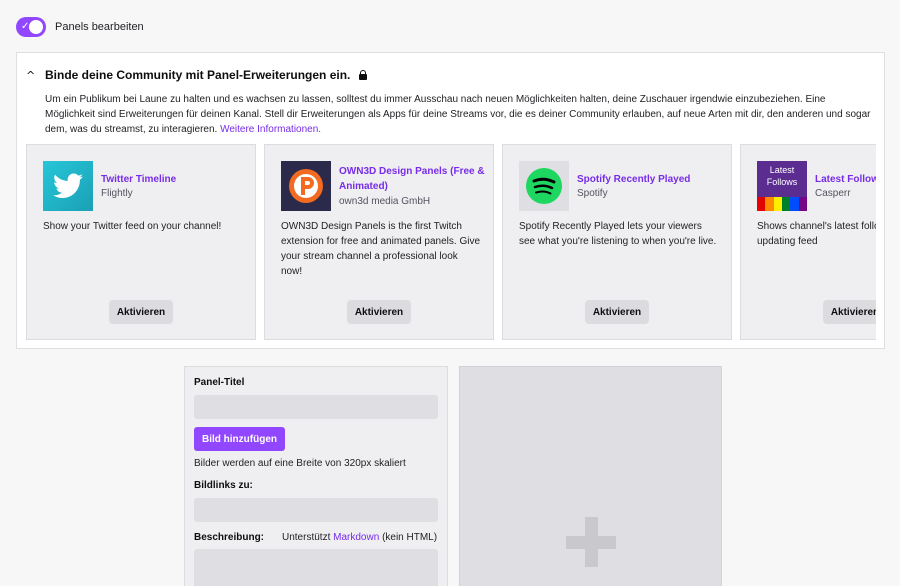 The image size is (900, 586). Describe the element at coordinates (99, 27) in the screenshot. I see `edit-panels-label: Panels bearbeiten` at that location.